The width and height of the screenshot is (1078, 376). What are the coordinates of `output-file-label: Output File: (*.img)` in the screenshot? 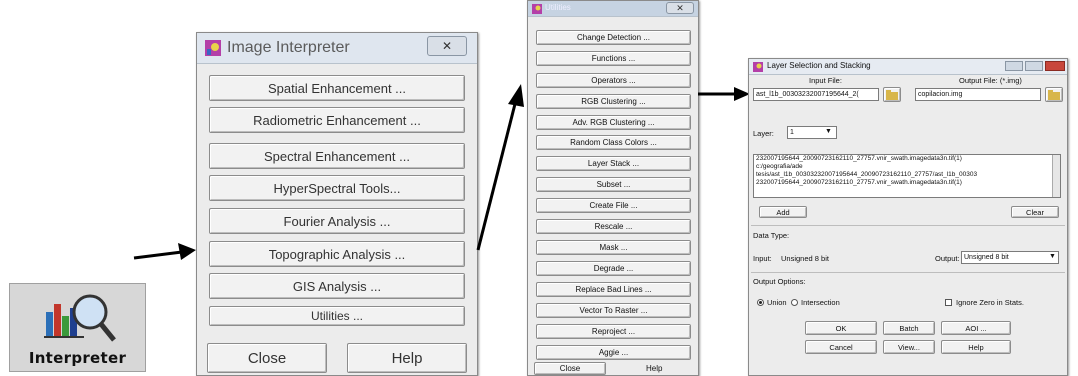 It's located at (990, 80).